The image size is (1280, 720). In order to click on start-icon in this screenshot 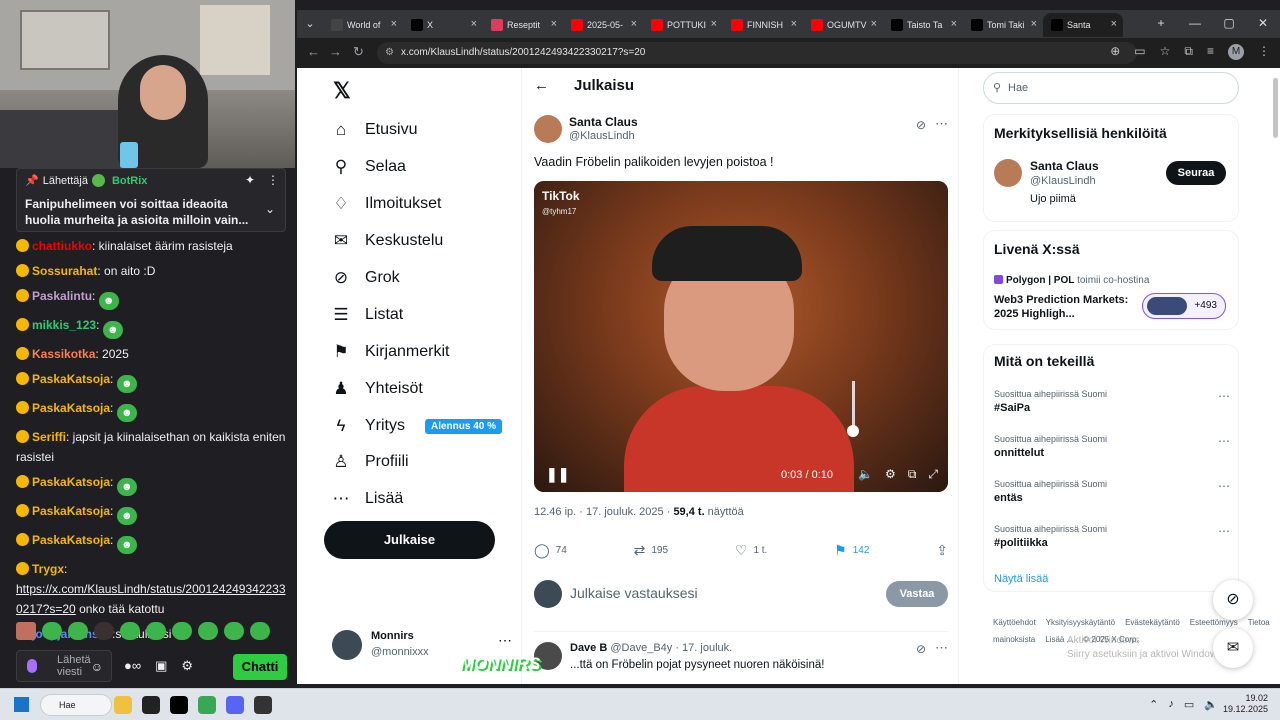, I will do `click(21, 704)`.